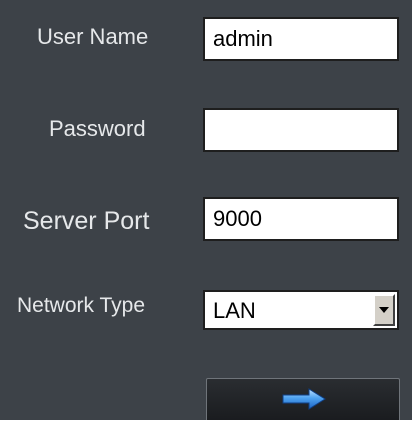 This screenshot has height=429, width=412. I want to click on password-field, so click(301, 130).